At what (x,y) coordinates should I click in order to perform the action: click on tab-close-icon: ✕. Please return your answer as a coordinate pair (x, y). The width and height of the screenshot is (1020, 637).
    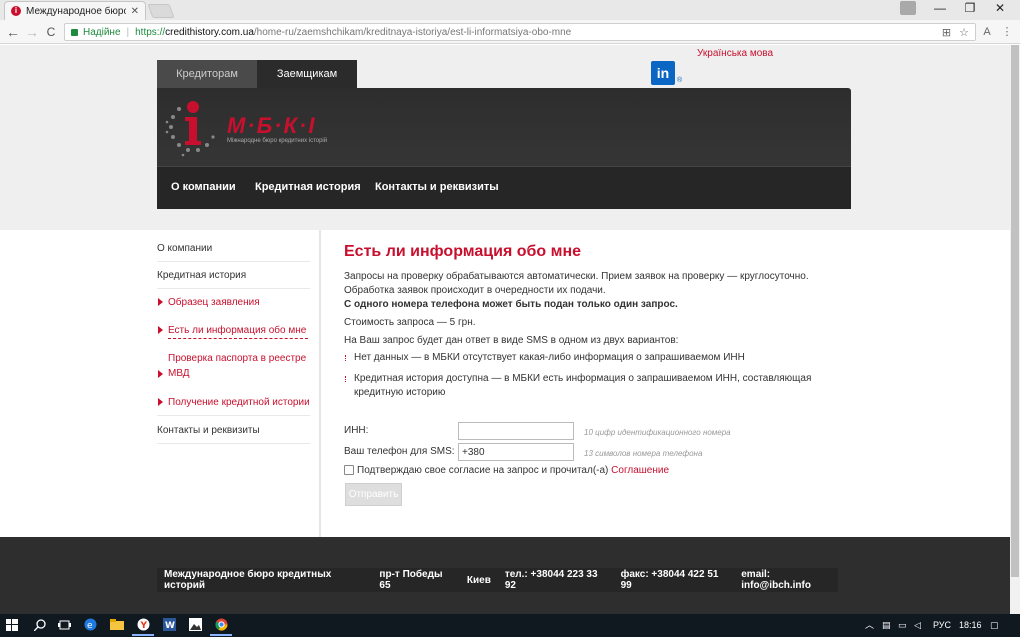
    Looking at the image, I should click on (135, 11).